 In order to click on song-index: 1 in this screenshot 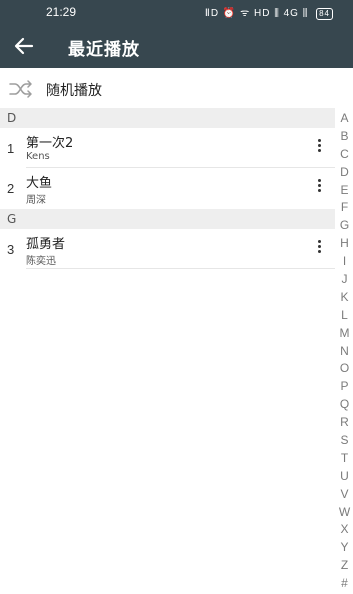, I will do `click(11, 148)`.